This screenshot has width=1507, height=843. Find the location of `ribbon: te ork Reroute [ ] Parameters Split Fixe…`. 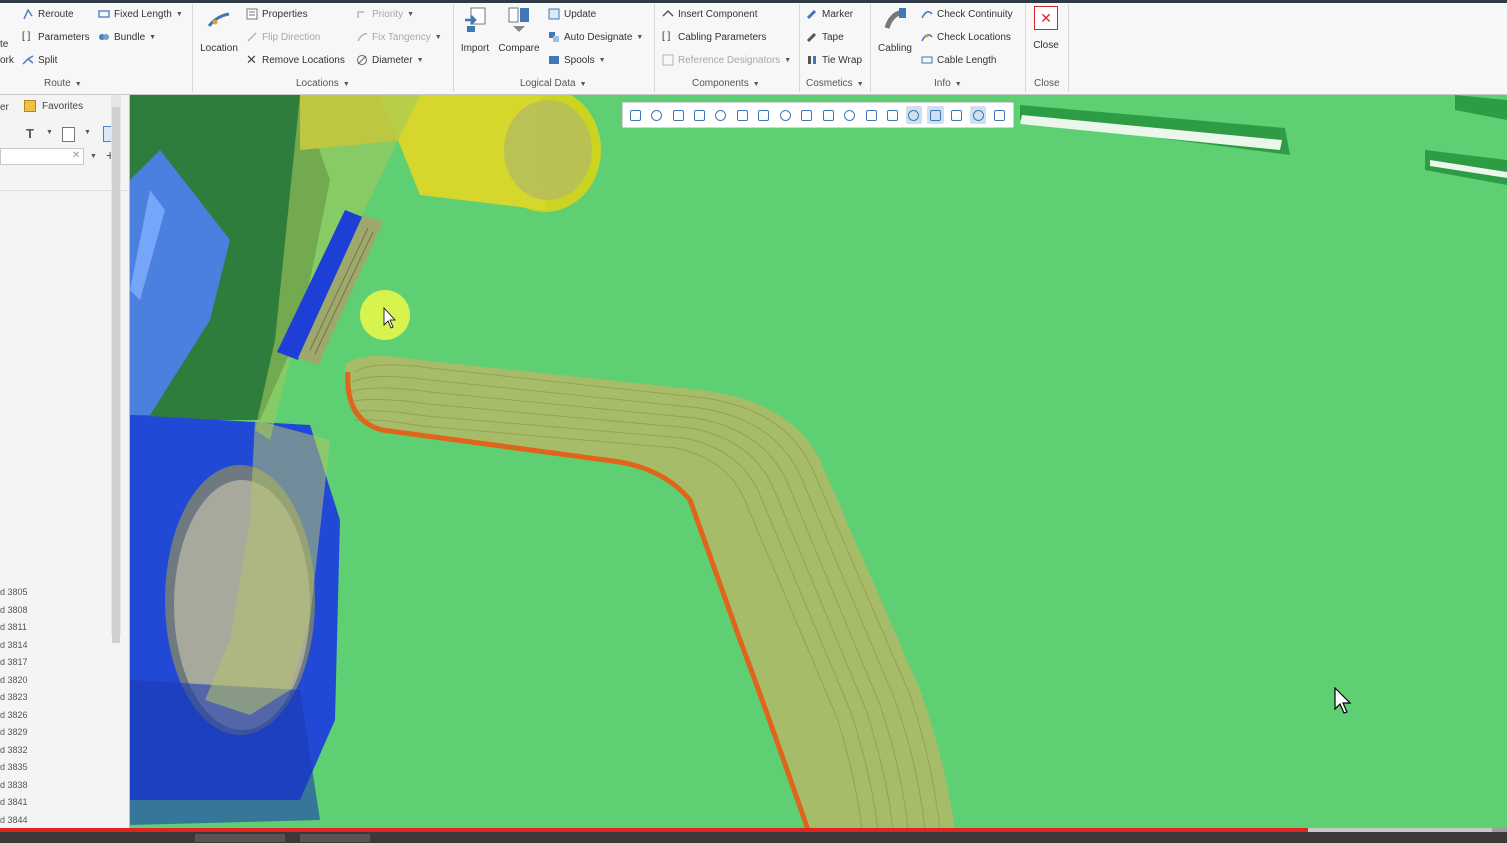

ribbon: te ork Reroute [ ] Parameters Split Fixe… is located at coordinates (753, 47).